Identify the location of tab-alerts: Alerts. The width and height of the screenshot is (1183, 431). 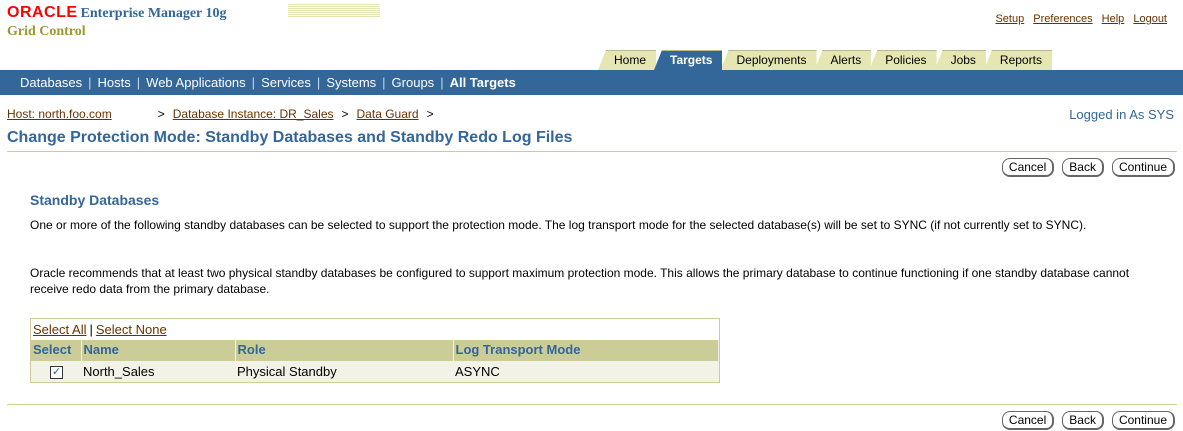
(843, 60).